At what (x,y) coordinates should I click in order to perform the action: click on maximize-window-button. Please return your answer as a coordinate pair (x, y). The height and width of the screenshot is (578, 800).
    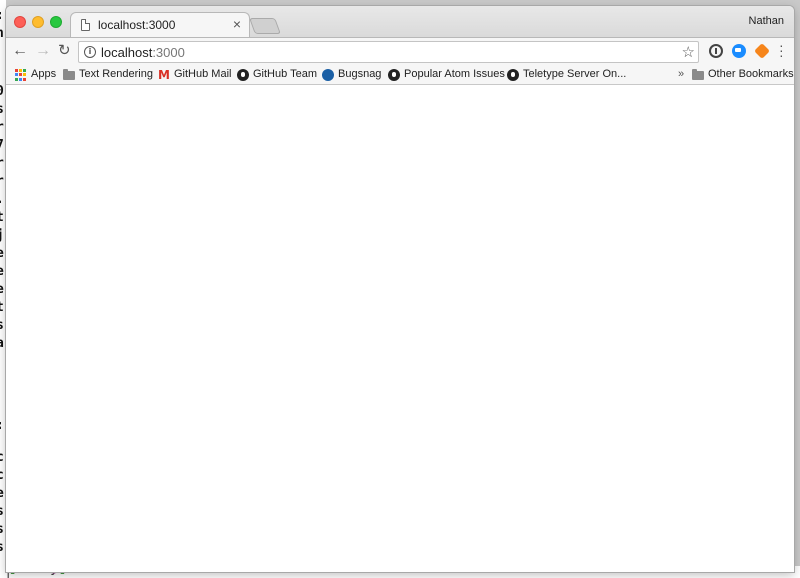
    Looking at the image, I should click on (56, 22).